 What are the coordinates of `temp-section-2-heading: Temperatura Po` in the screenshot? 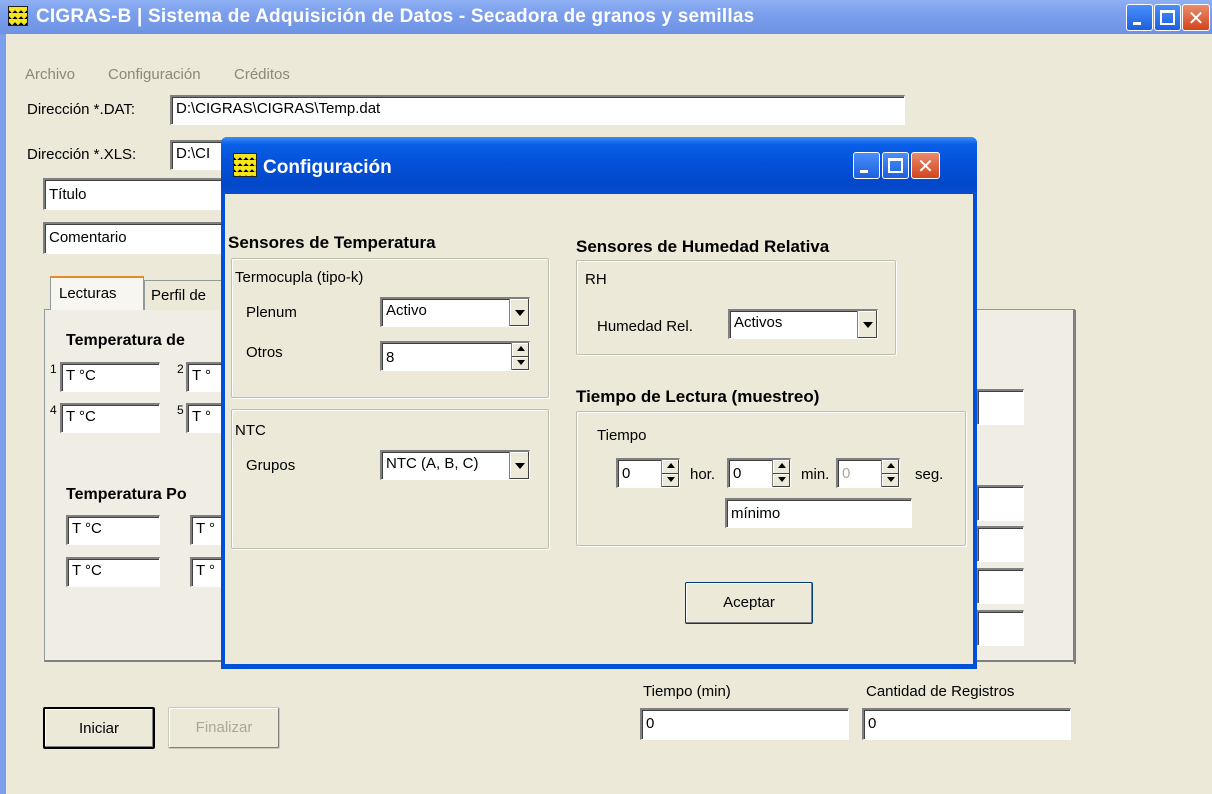 It's located at (126, 494).